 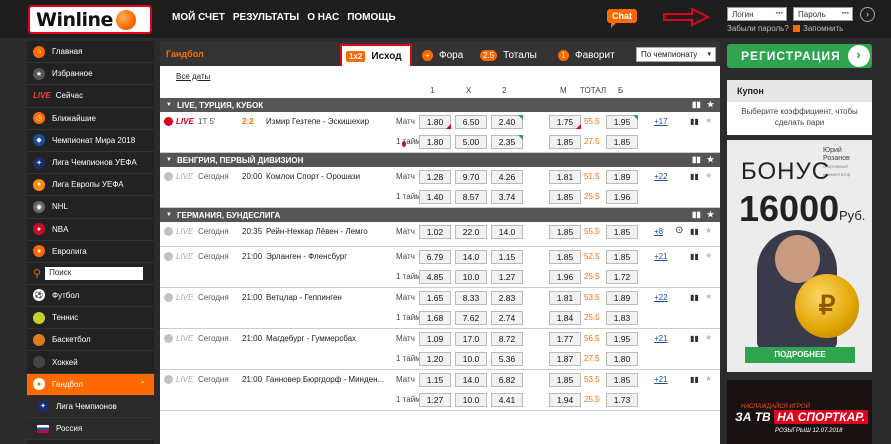 What do you see at coordinates (90, 19) in the screenshot?
I see `winline-logo: Winline` at bounding box center [90, 19].